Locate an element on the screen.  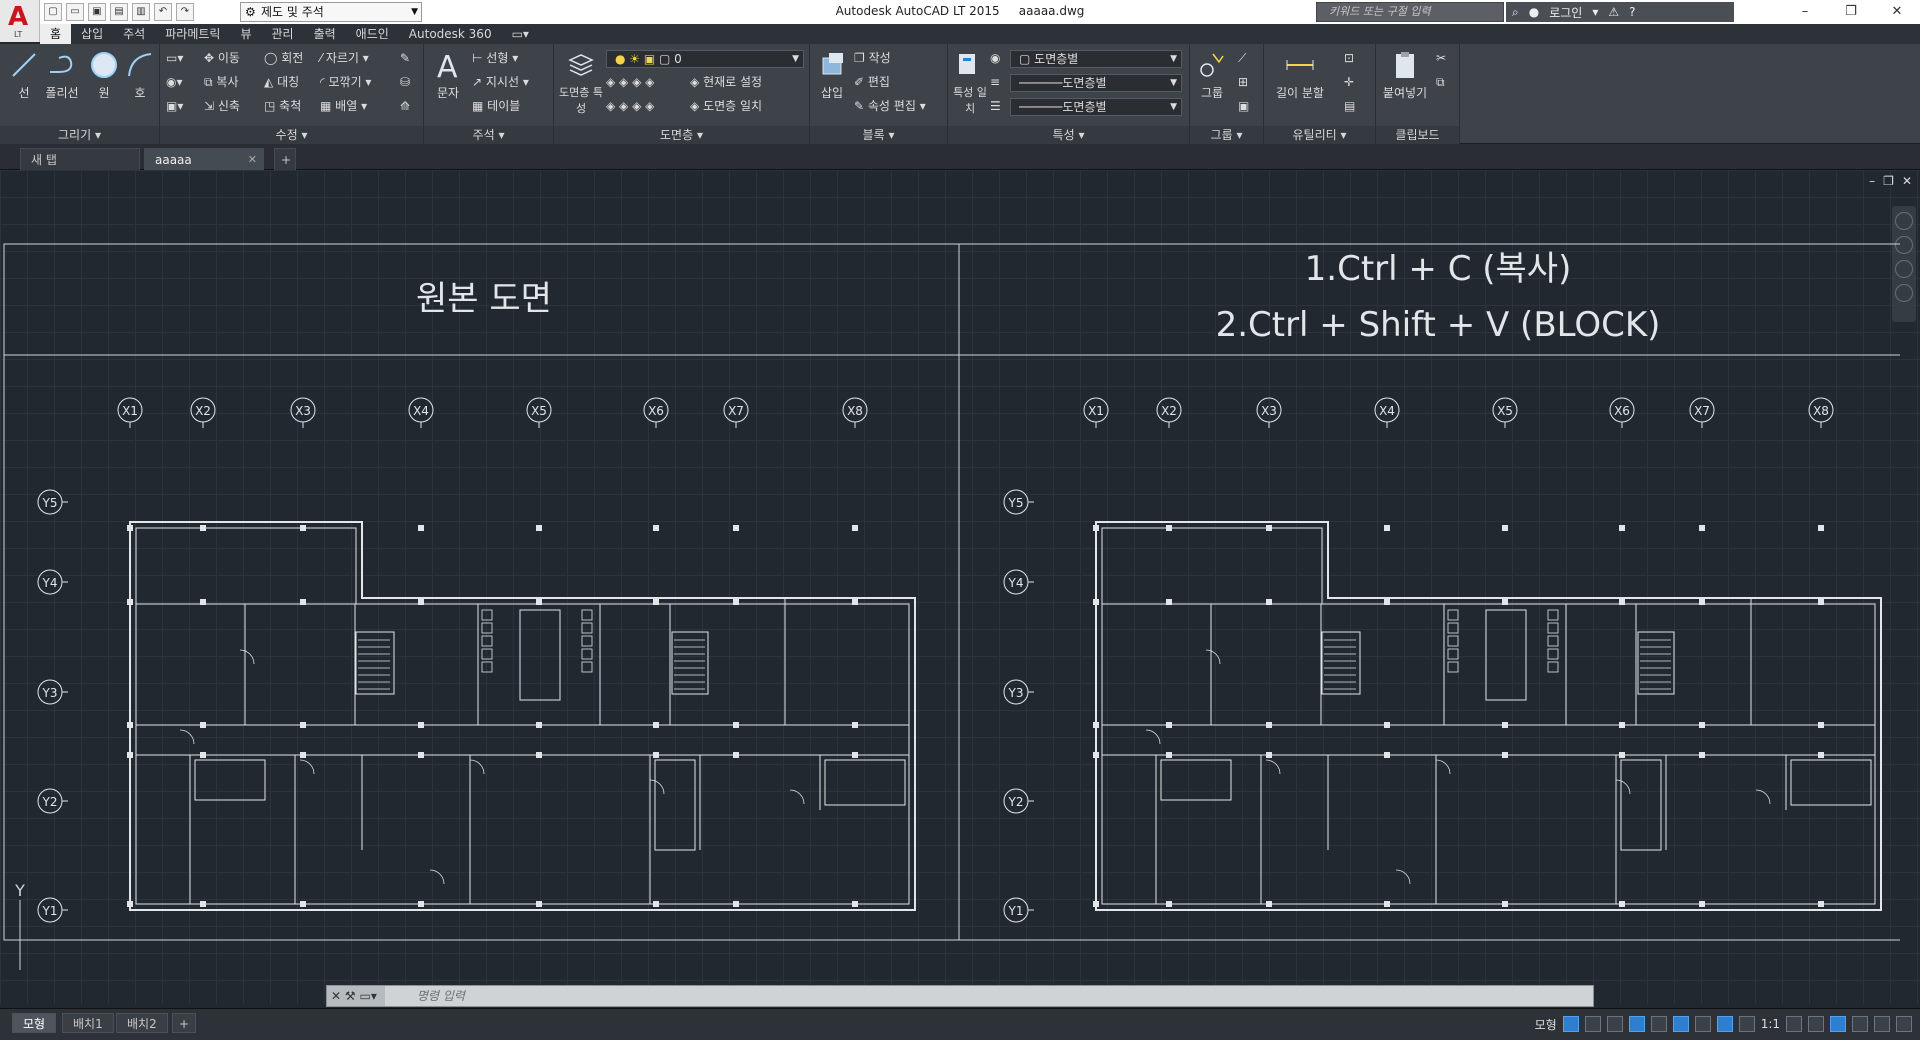
tab-manage: 관리 is located at coordinates (282, 34).